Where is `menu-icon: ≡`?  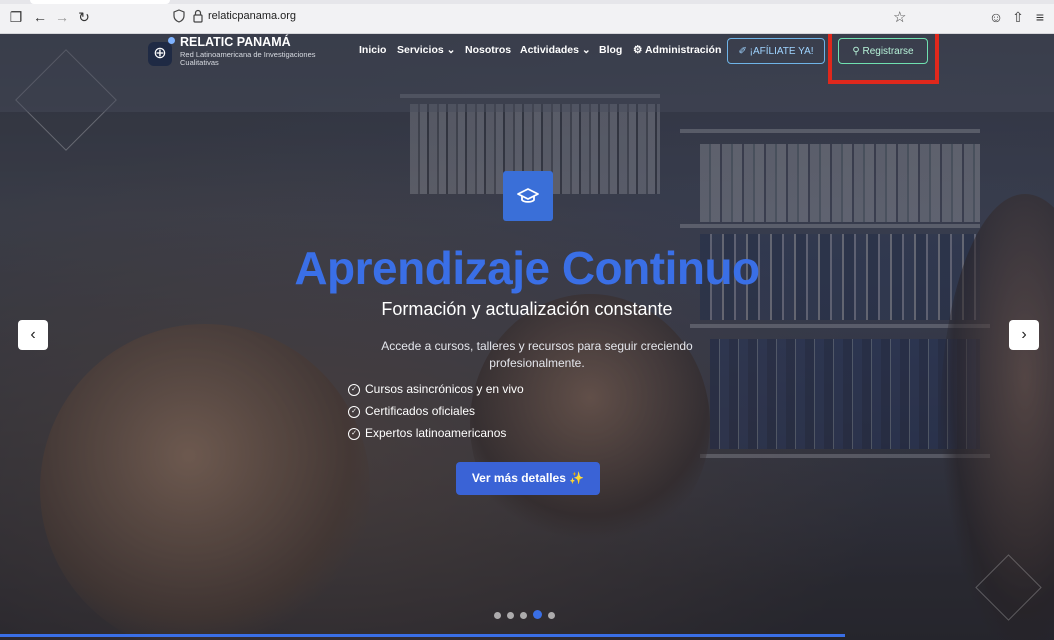 menu-icon: ≡ is located at coordinates (1040, 17).